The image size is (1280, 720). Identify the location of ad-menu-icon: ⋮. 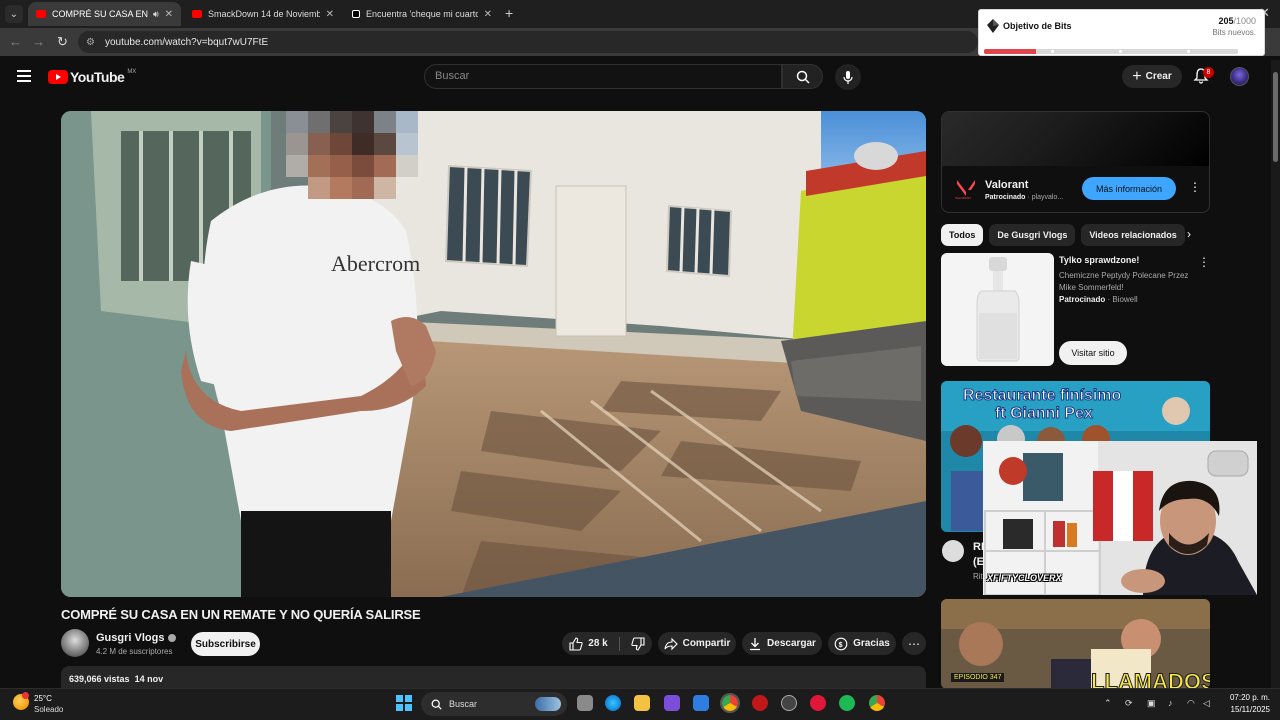
(1195, 187).